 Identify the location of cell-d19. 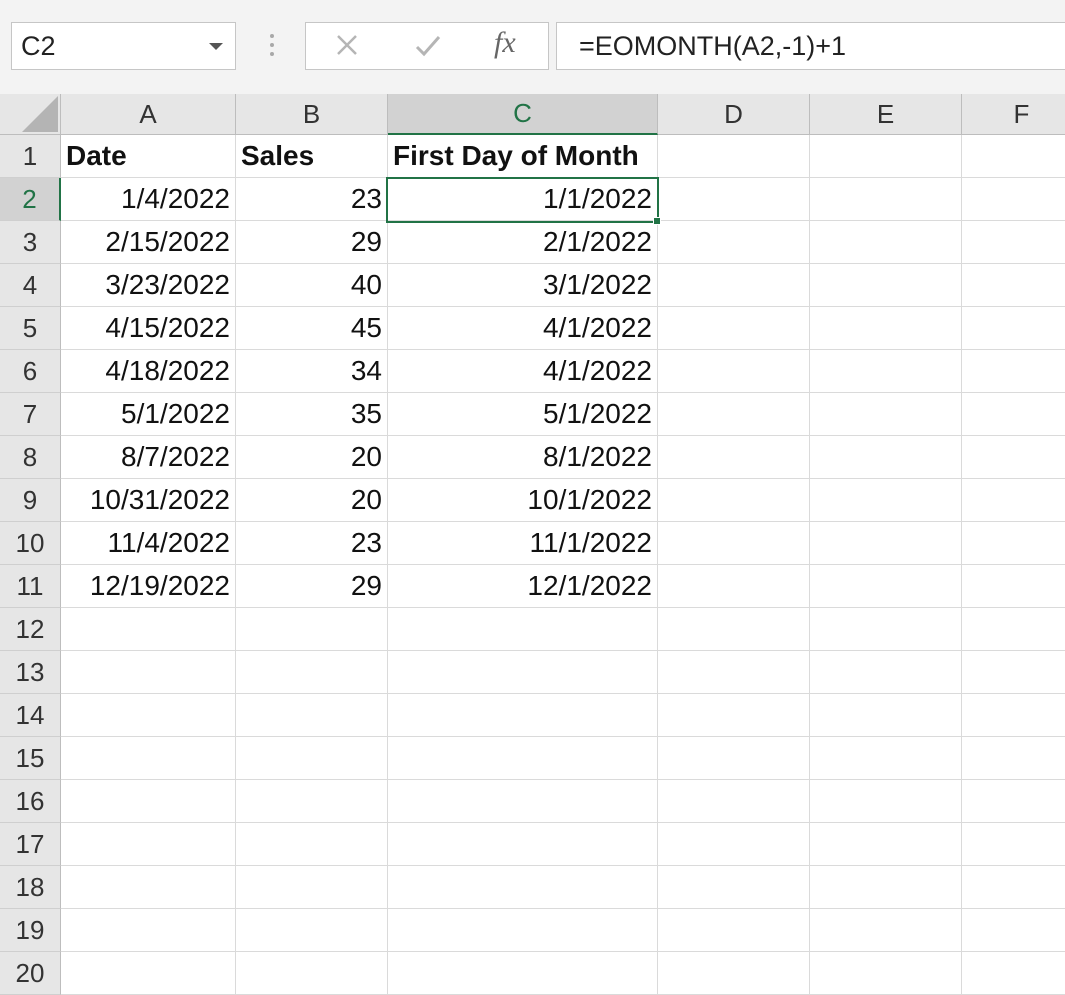
(734, 930).